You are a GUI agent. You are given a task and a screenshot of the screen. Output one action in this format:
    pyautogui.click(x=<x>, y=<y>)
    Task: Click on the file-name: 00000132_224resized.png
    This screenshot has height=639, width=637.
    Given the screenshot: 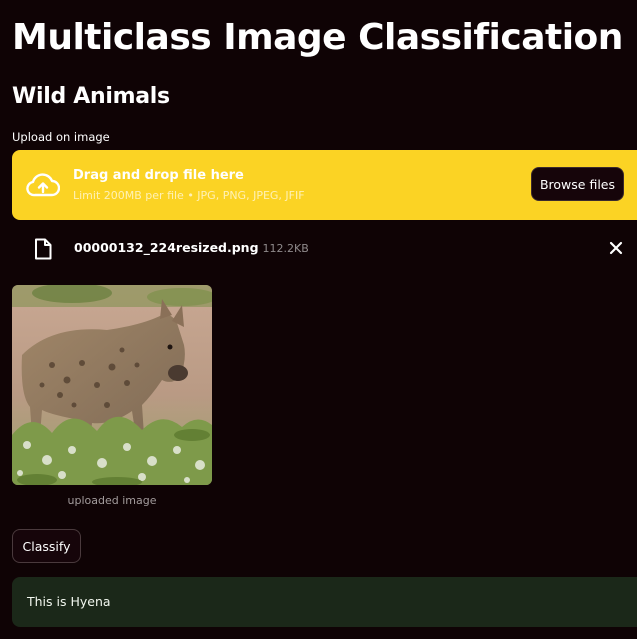 What is the action you would take?
    pyautogui.click(x=166, y=247)
    